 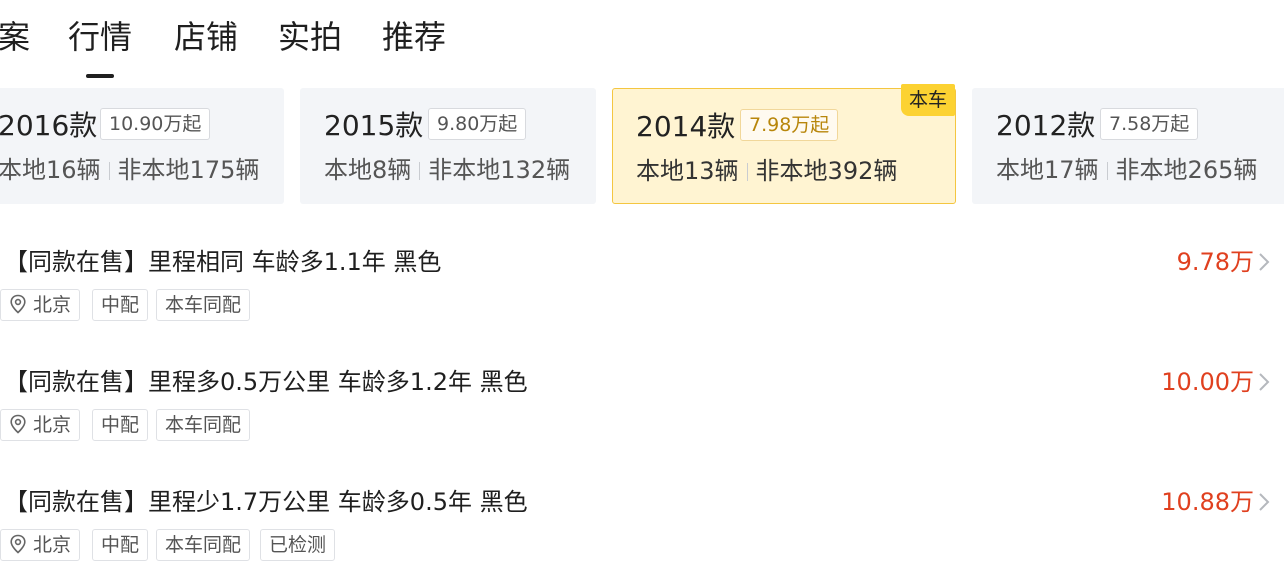 I want to click on listing-price: 10.00万, so click(x=1207, y=382).